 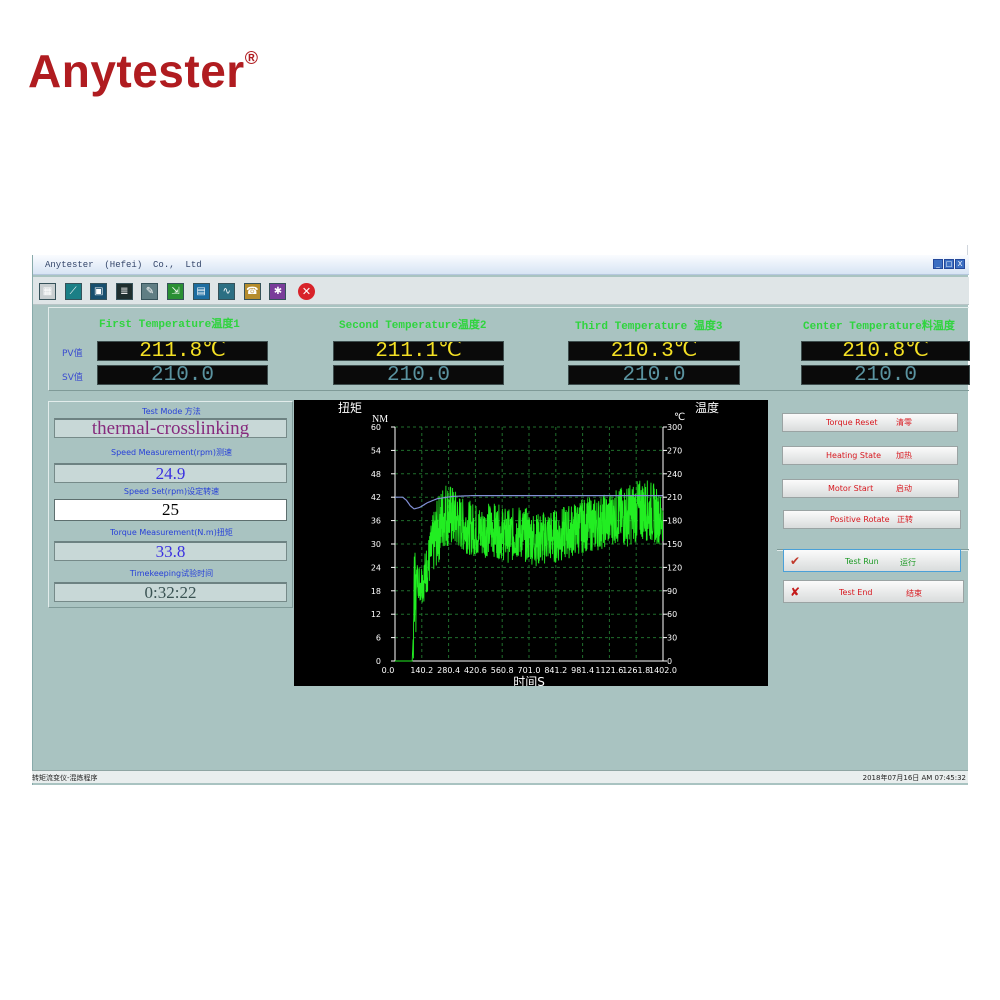 What do you see at coordinates (150, 291) in the screenshot?
I see `toolbar-settings-icon: ✎` at bounding box center [150, 291].